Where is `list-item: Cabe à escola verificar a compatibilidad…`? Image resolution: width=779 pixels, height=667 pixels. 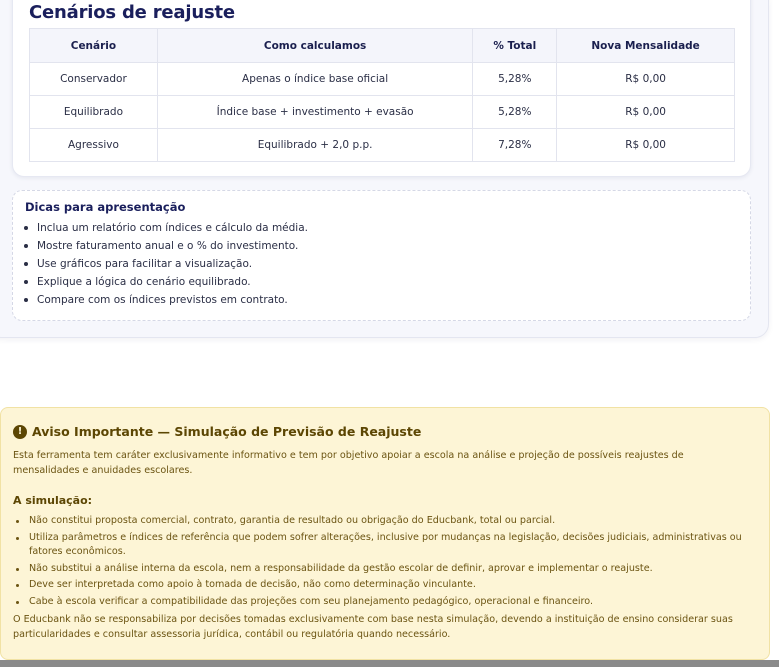 list-item: Cabe à escola verificar a compatibilidad… is located at coordinates (384, 602).